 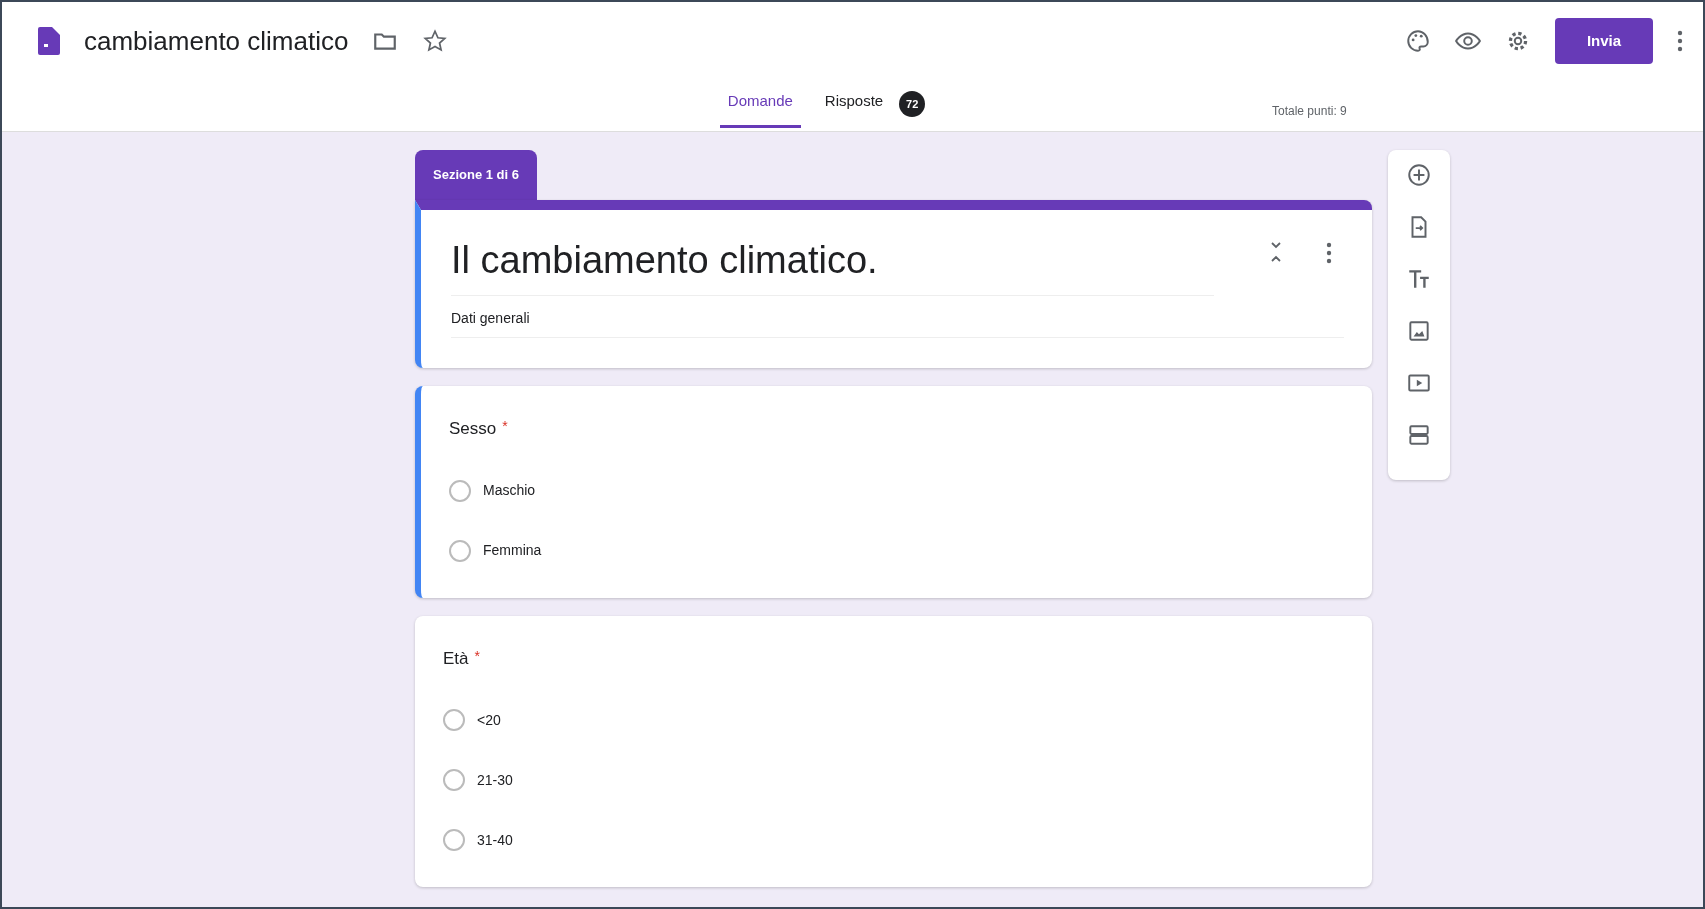 What do you see at coordinates (489, 720) in the screenshot?
I see `option-label: <20` at bounding box center [489, 720].